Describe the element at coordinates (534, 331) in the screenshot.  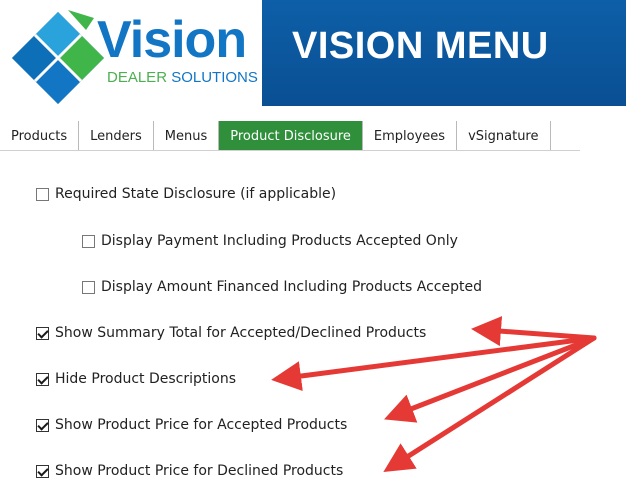
I see `arrow-icon` at that location.